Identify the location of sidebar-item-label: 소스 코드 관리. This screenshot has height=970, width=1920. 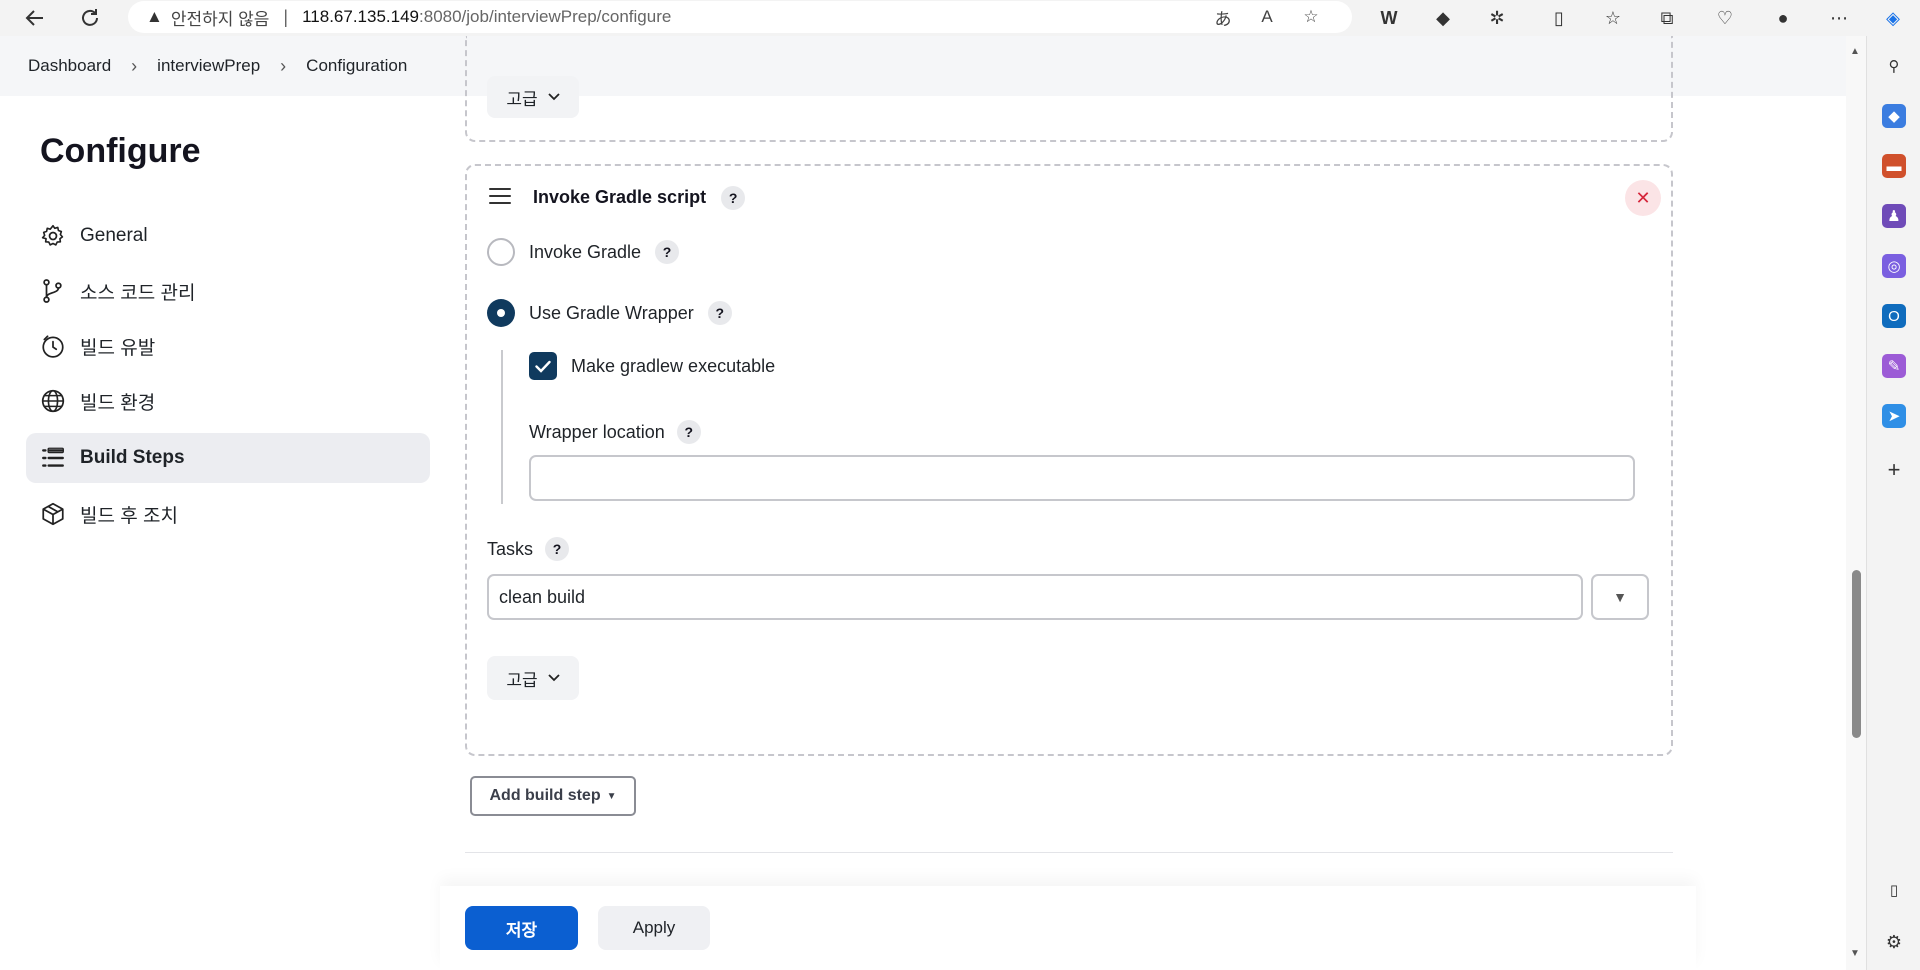
(138, 293).